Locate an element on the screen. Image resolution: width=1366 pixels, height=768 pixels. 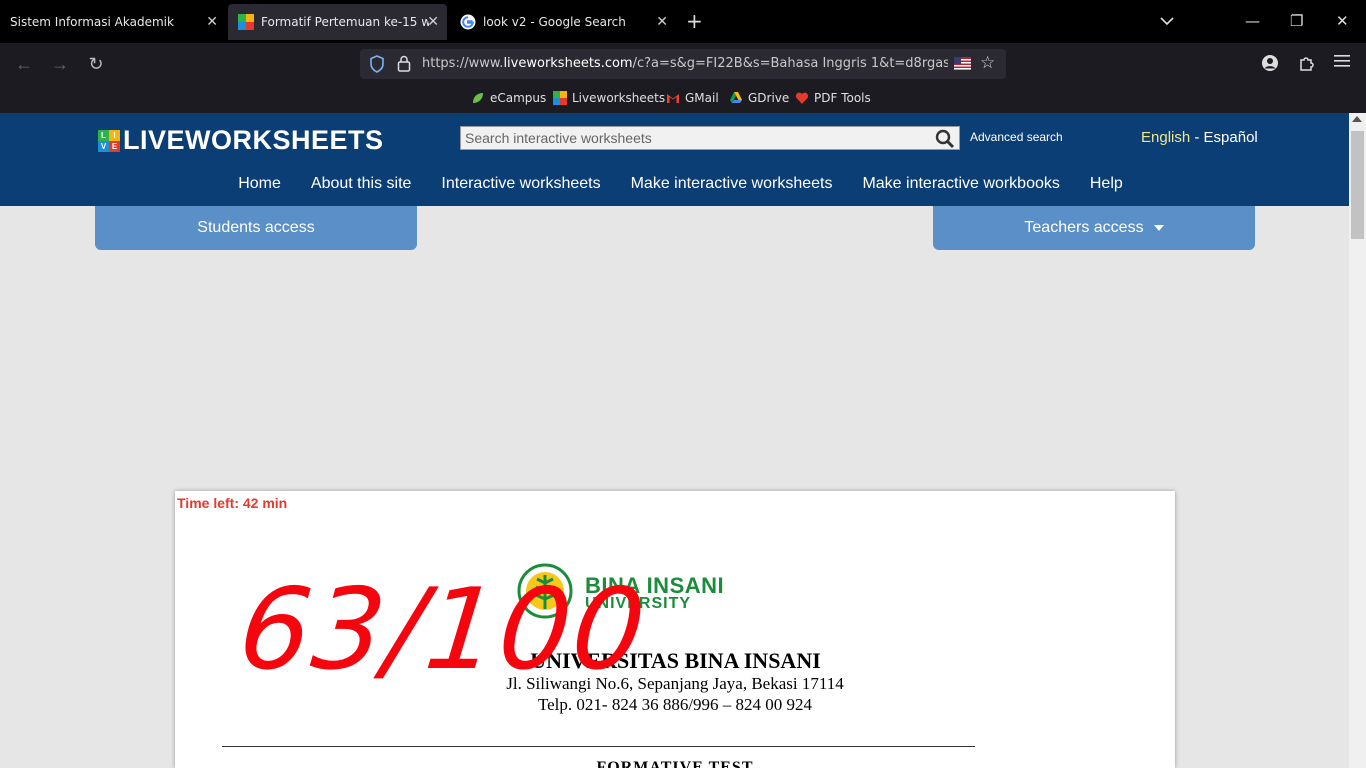
students-access-label: Students access is located at coordinates (256, 227).